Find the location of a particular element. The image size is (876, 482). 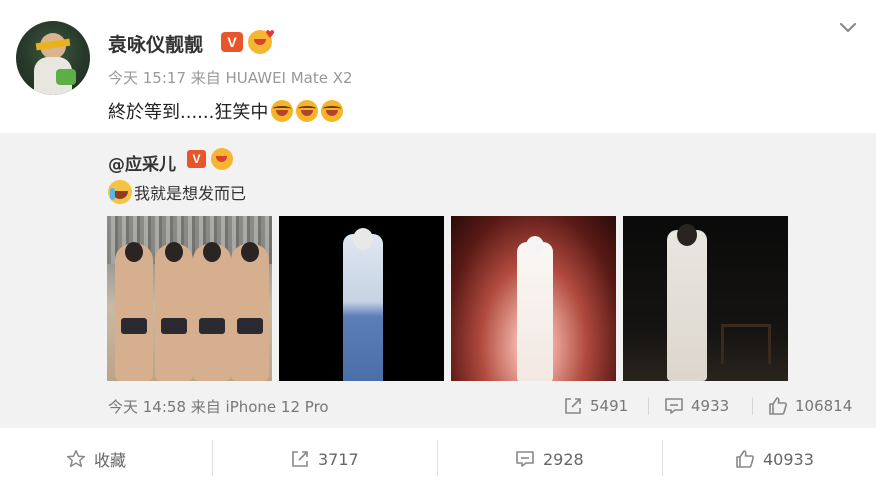

comment-button: 2928 is located at coordinates (549, 459).